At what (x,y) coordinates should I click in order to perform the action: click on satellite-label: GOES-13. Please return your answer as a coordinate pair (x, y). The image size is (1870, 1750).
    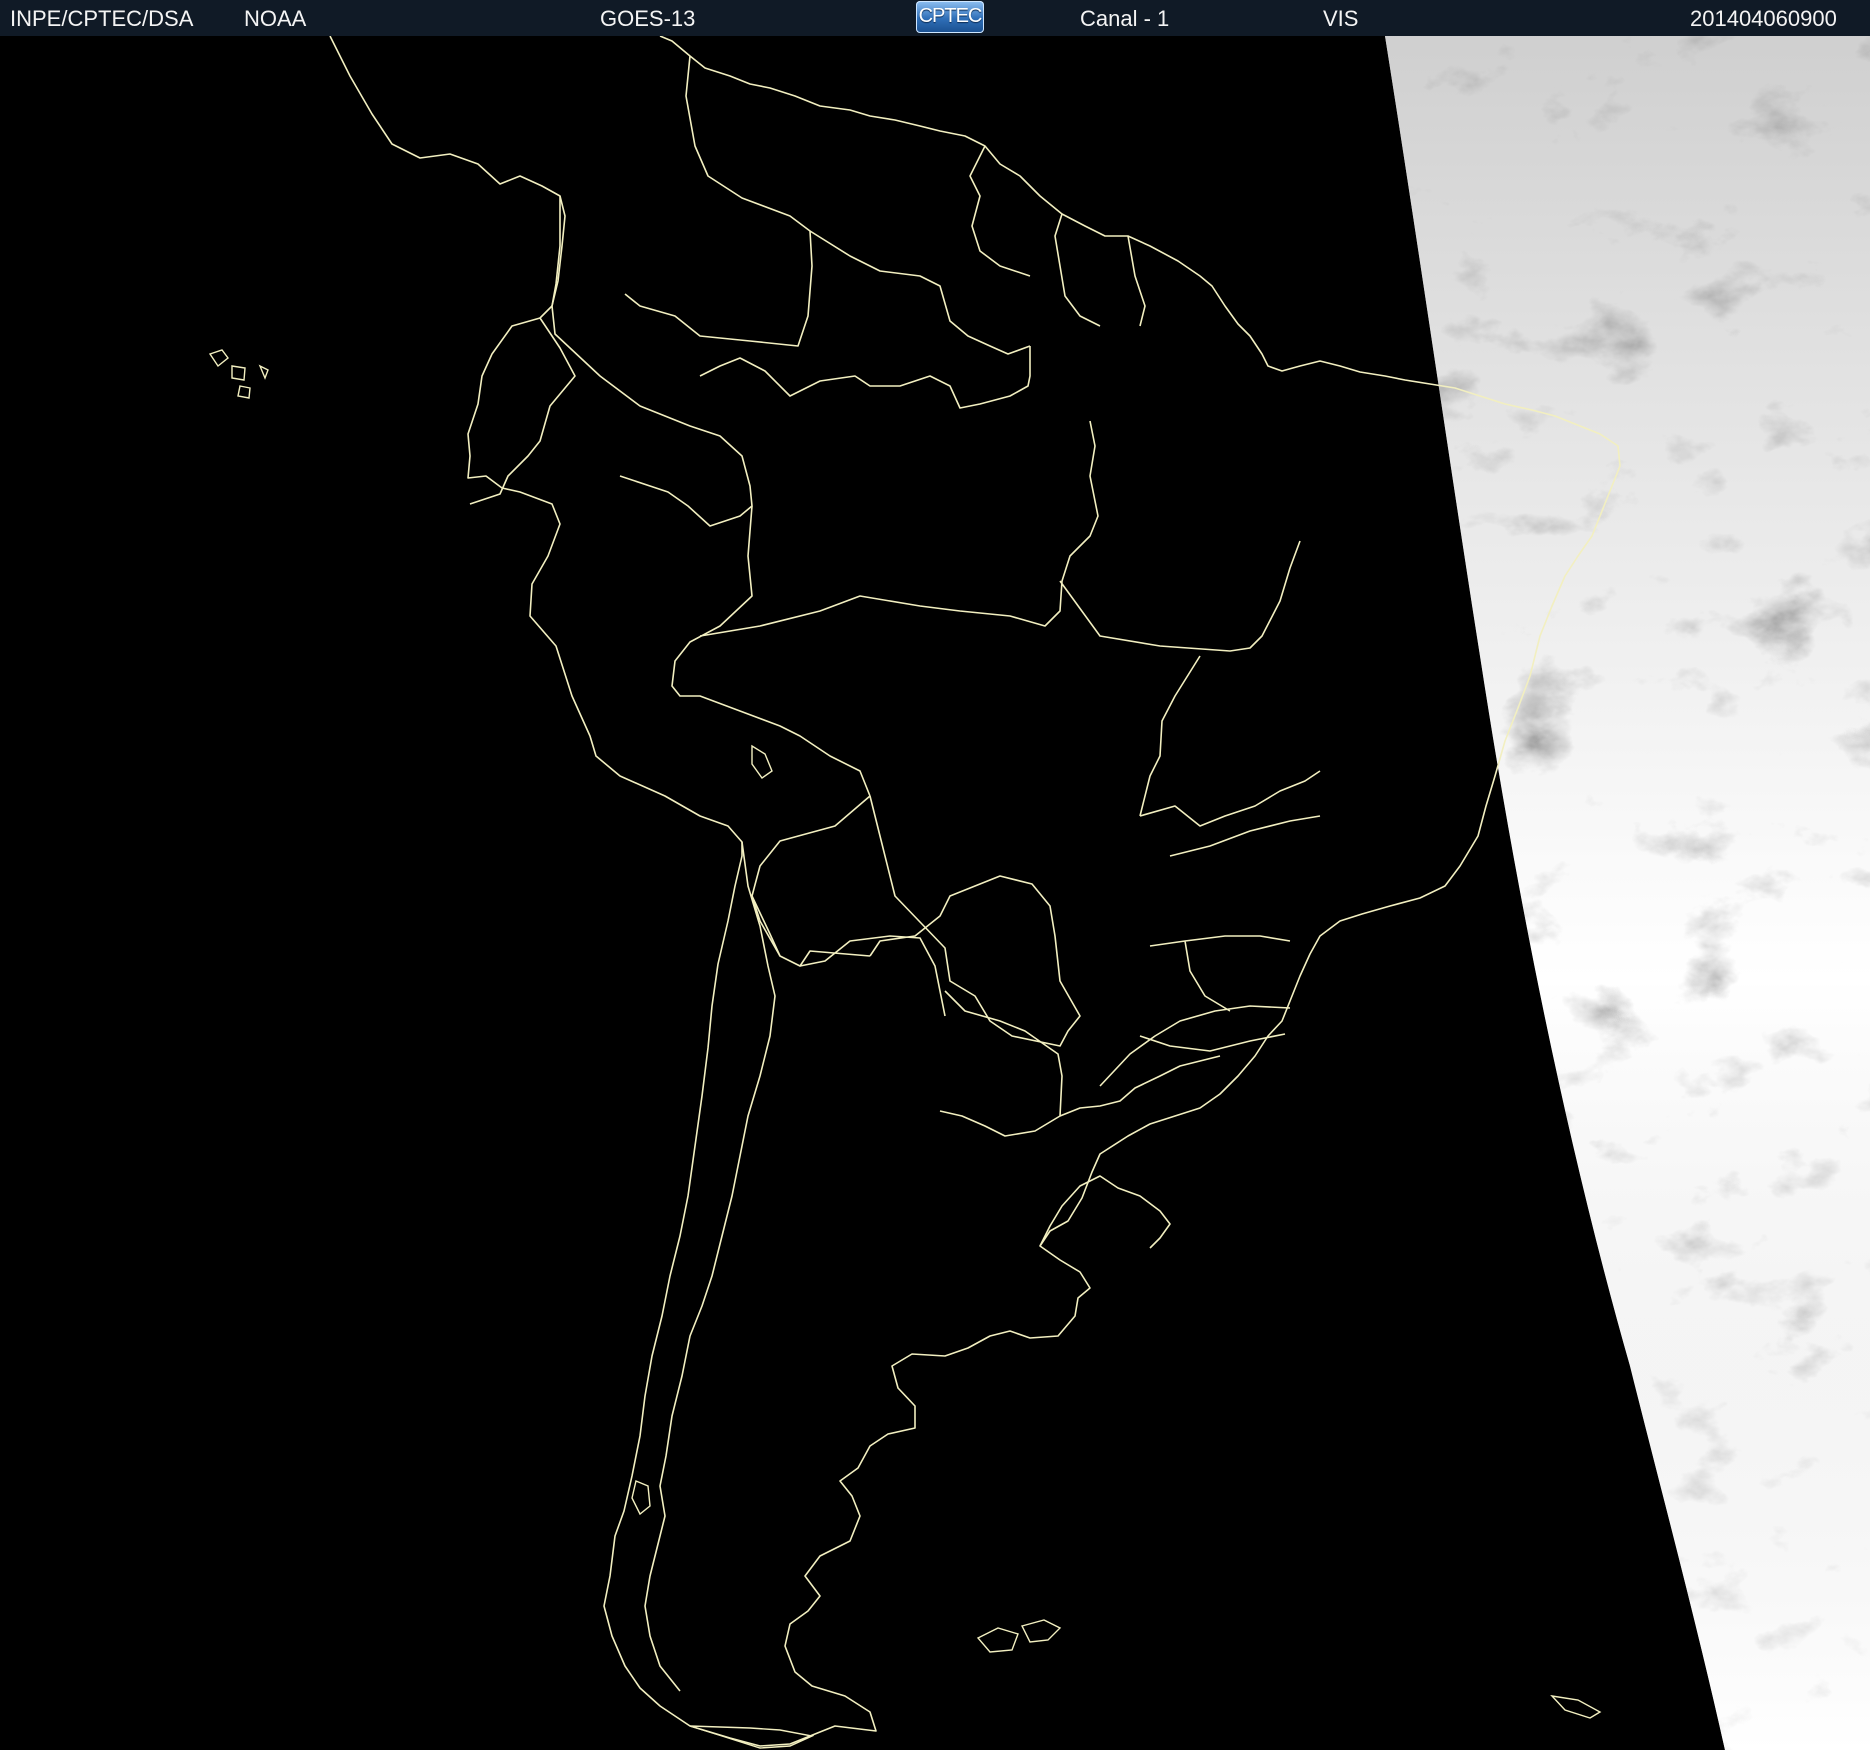
    Looking at the image, I should click on (648, 18).